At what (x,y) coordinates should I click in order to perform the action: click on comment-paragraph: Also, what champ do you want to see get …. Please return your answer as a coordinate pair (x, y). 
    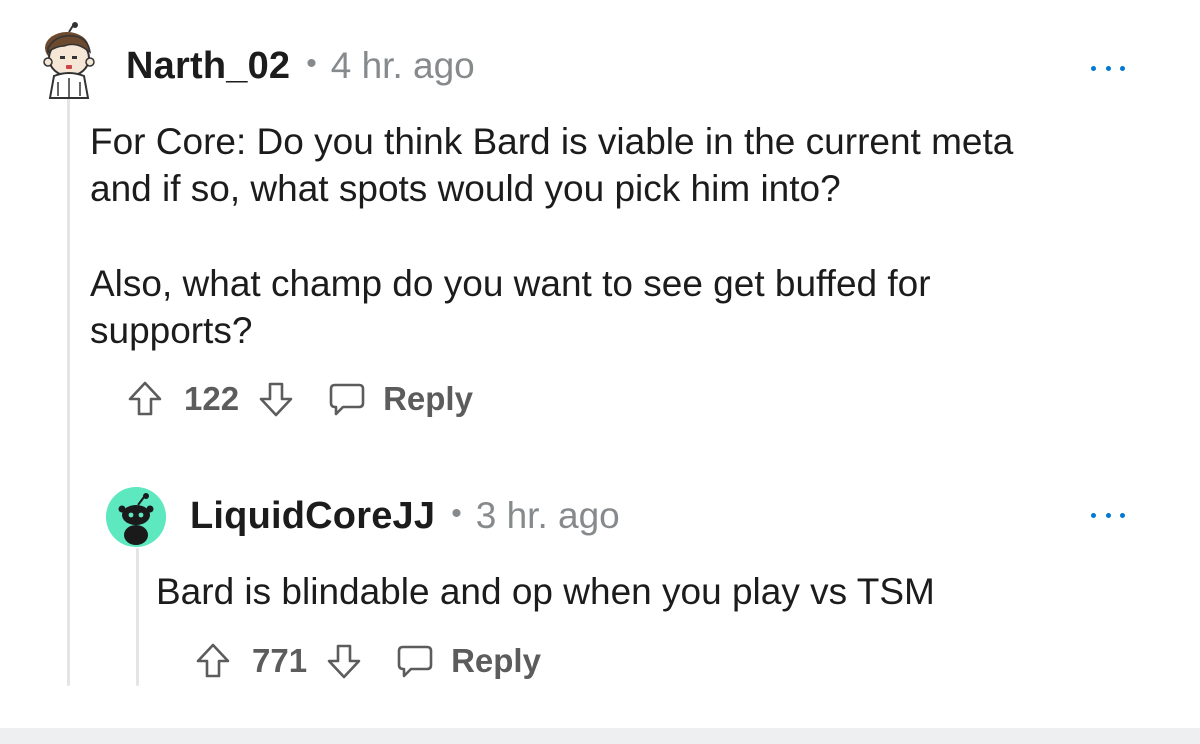
    Looking at the image, I should click on (551, 307).